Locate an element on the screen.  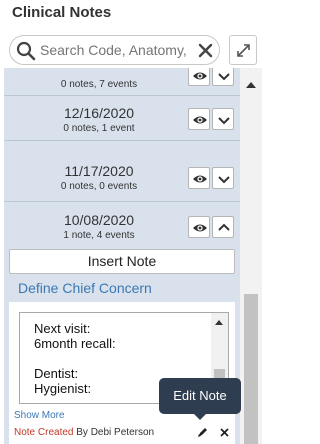
note-counts: 0 notes, 0 events is located at coordinates (99, 186).